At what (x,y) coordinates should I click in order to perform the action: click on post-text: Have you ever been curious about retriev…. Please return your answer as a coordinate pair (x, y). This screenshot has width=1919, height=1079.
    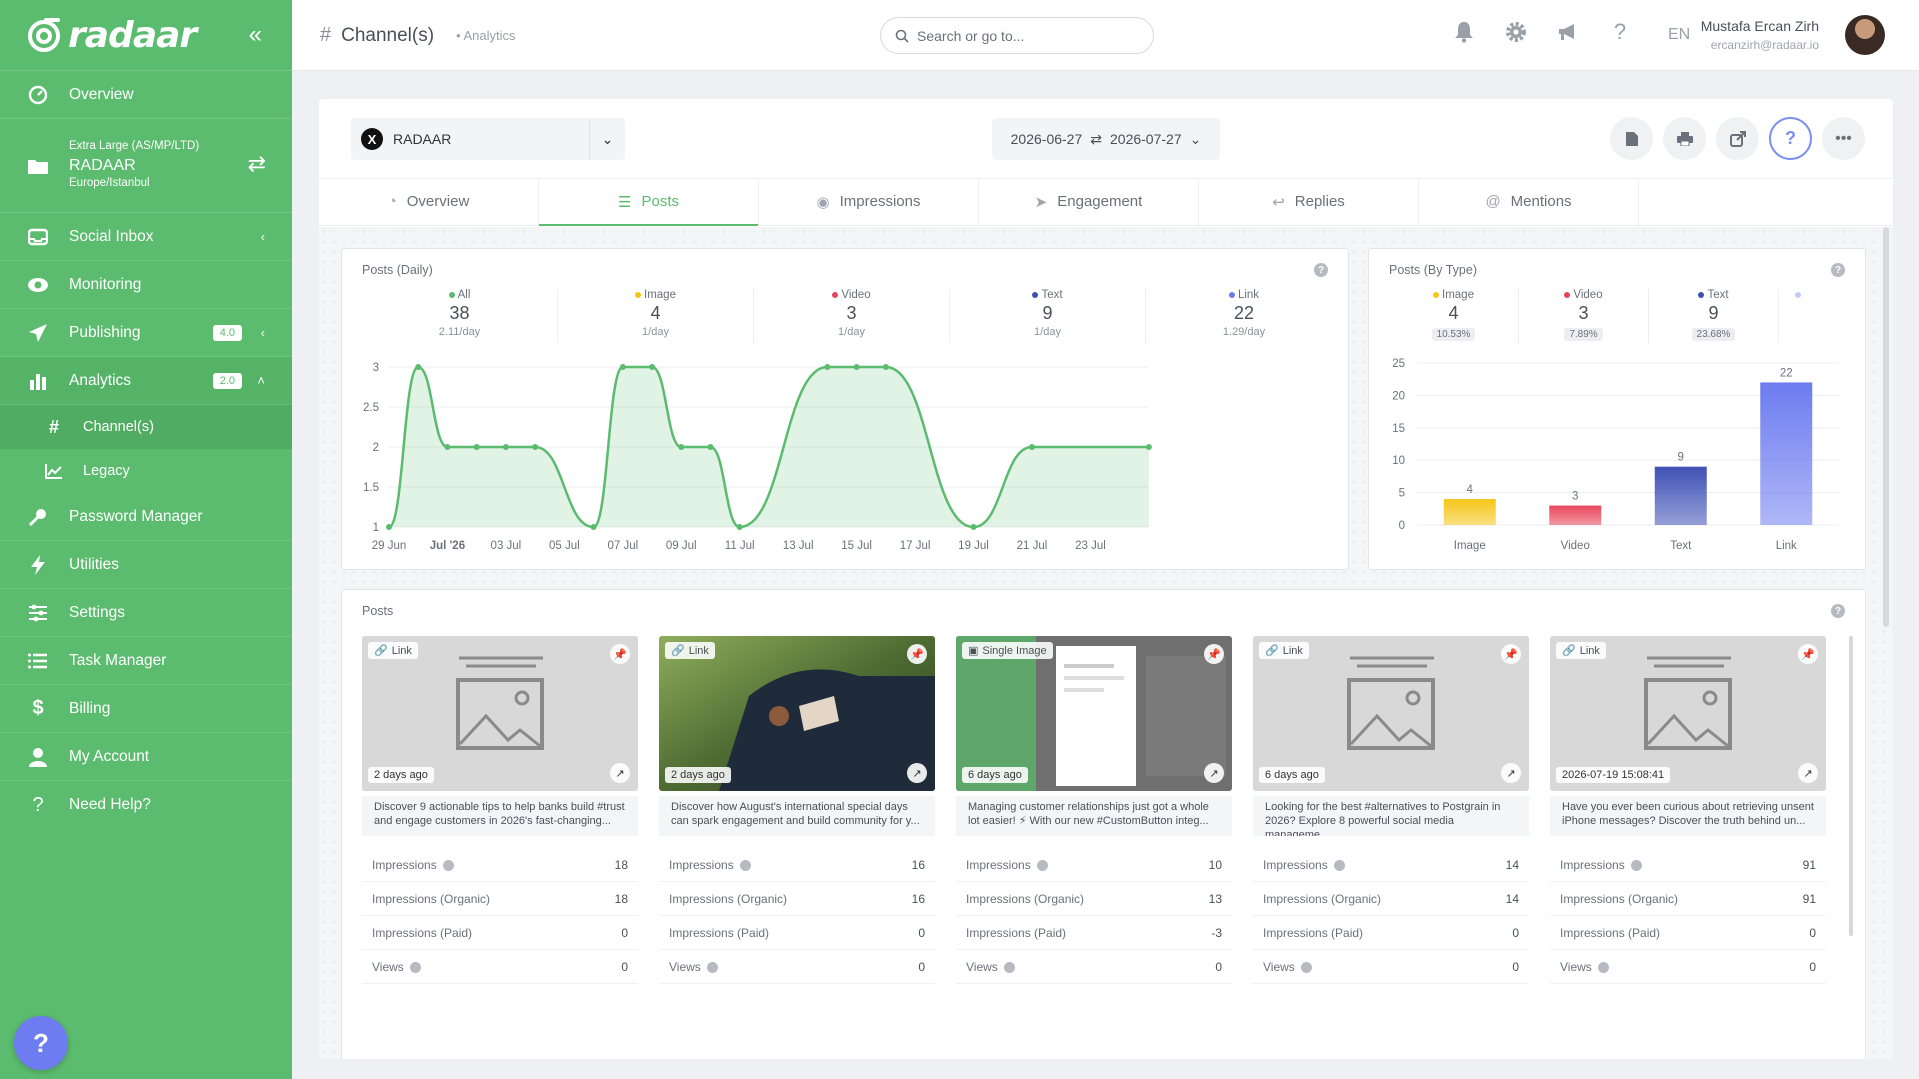
    Looking at the image, I should click on (1688, 816).